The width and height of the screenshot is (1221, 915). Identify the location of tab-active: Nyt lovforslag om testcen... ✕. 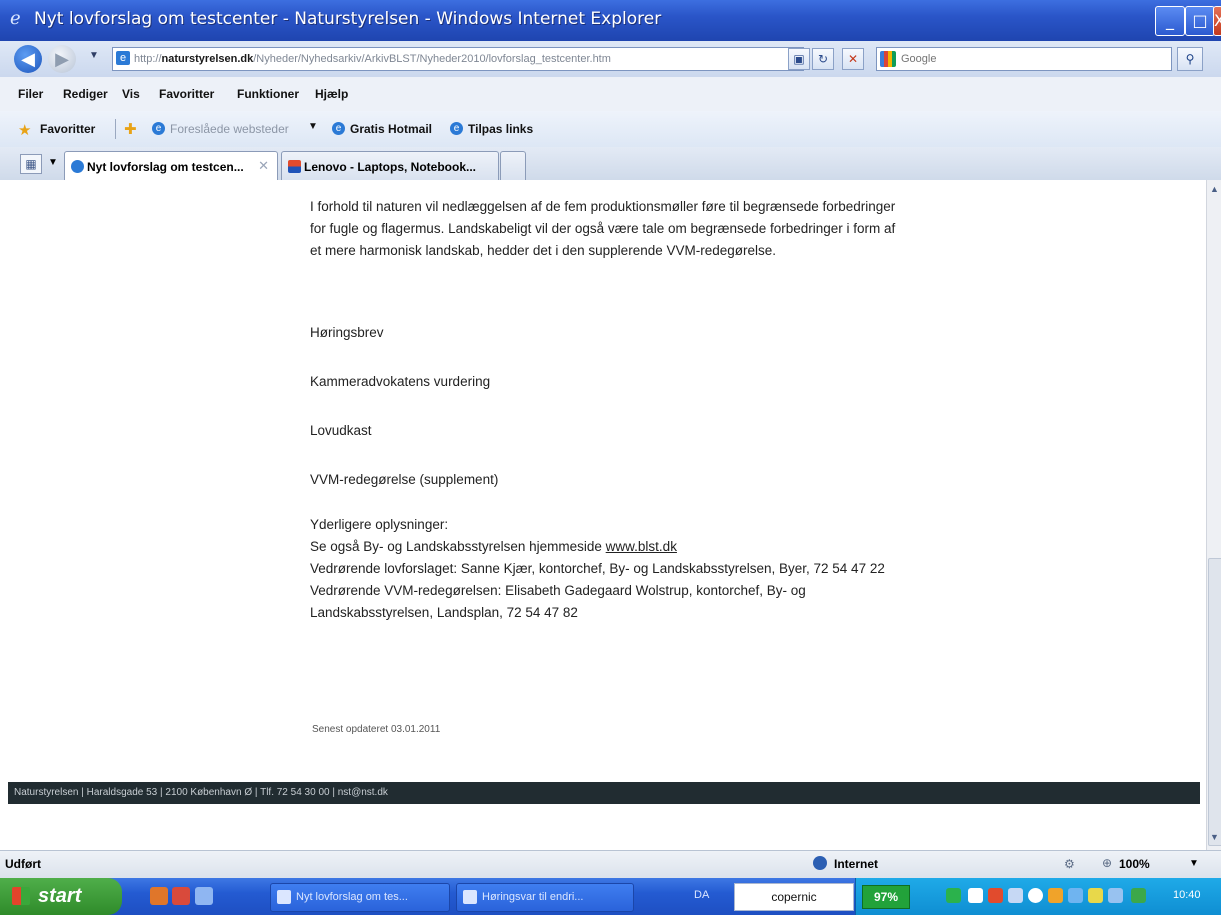
(171, 166).